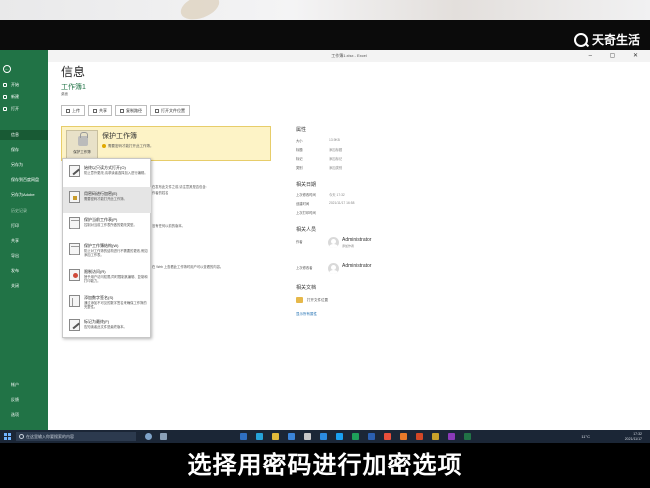 The image size is (650, 488). I want to click on window-controls: – ▢ ✕, so click(617, 55).